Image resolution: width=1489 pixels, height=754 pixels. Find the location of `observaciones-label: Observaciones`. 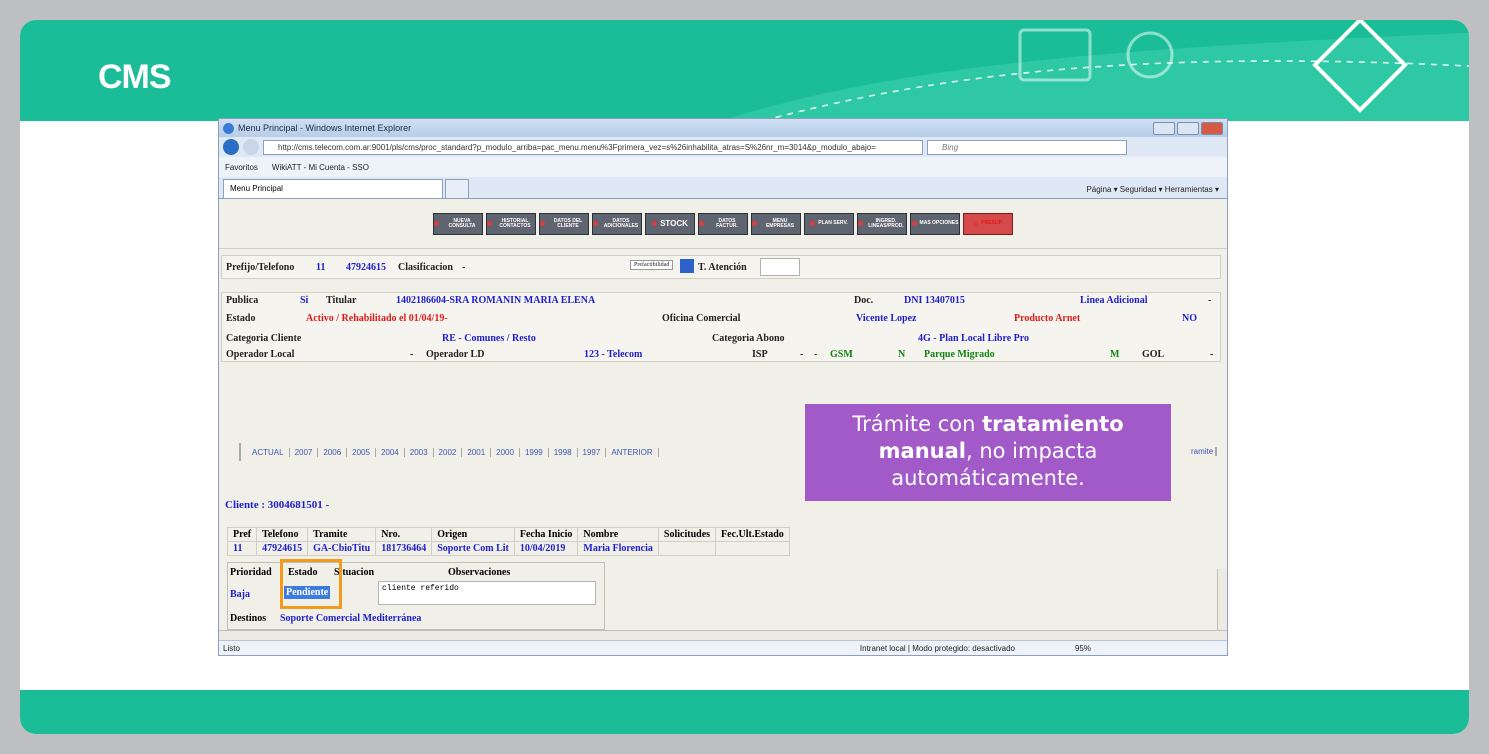

observaciones-label: Observaciones is located at coordinates (479, 572).